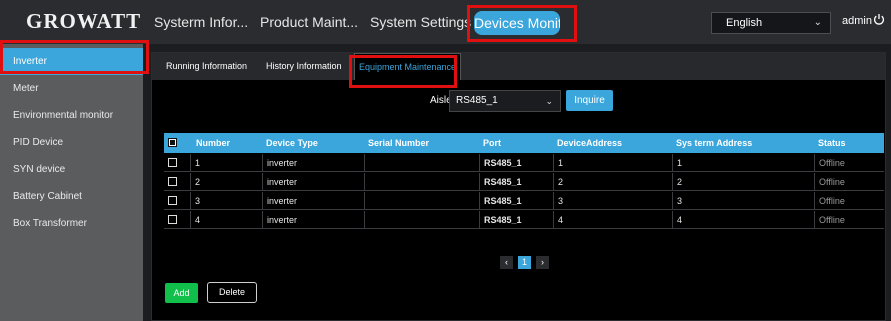 The width and height of the screenshot is (891, 321). What do you see at coordinates (399, 143) in the screenshot?
I see `column-serial-number: Serial Number` at bounding box center [399, 143].